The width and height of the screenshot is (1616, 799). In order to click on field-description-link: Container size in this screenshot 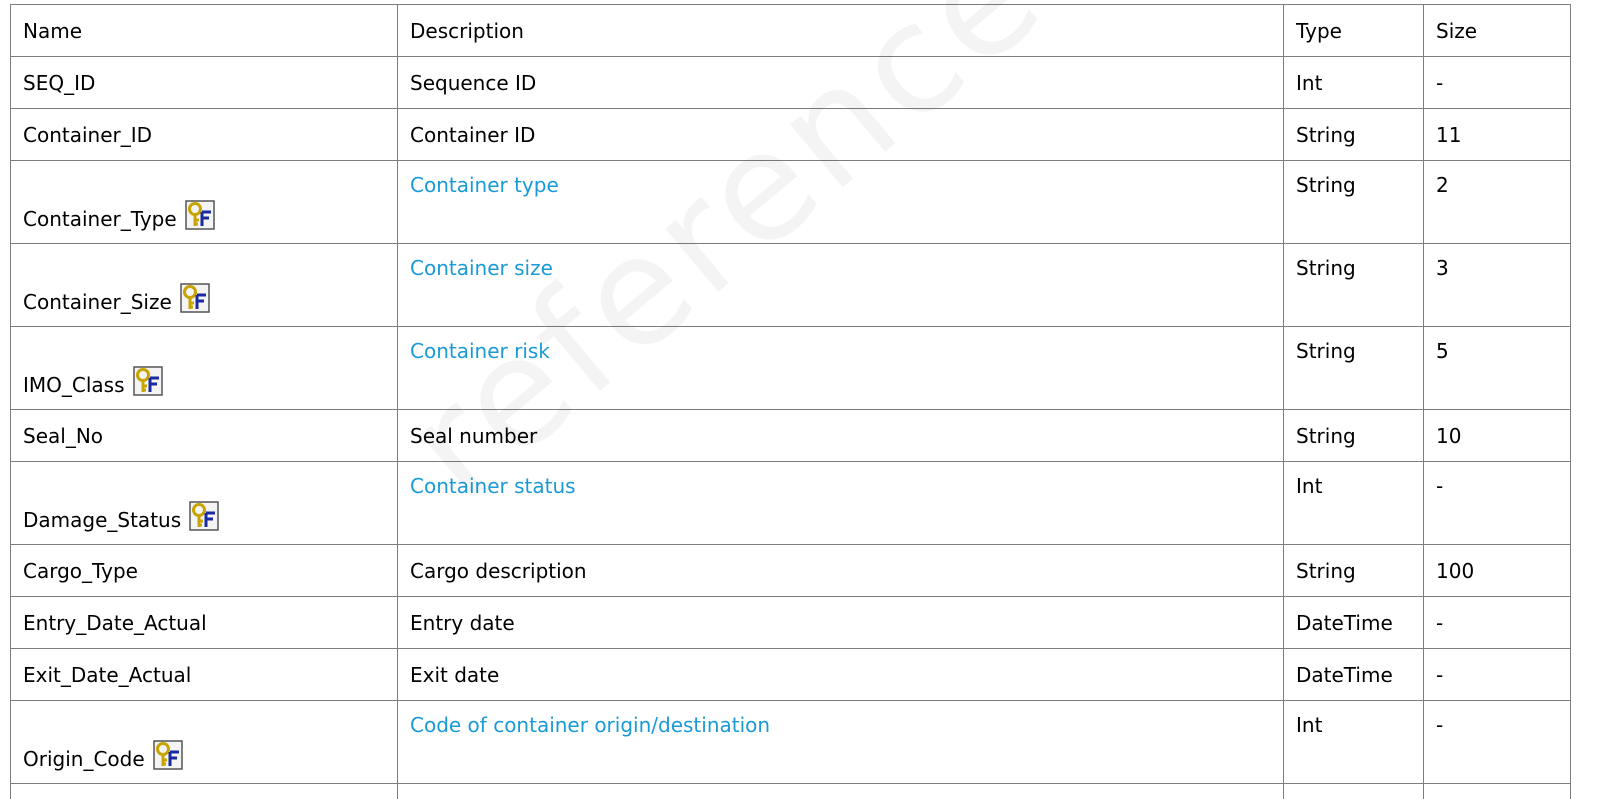, I will do `click(840, 285)`.